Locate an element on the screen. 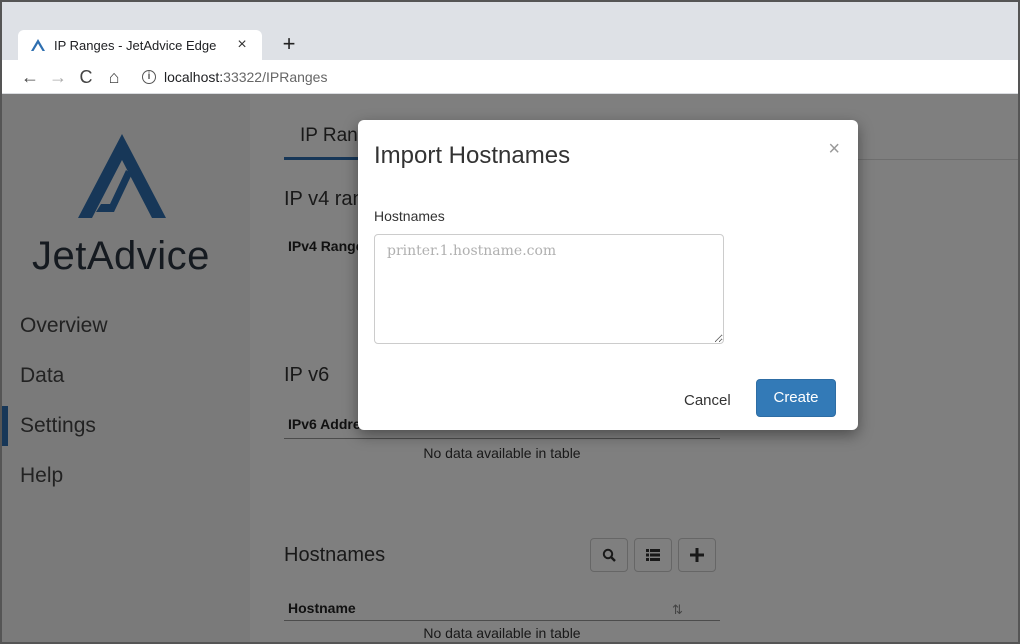  browser-tab: IP Ranges - JetAdvice Edge × is located at coordinates (140, 45).